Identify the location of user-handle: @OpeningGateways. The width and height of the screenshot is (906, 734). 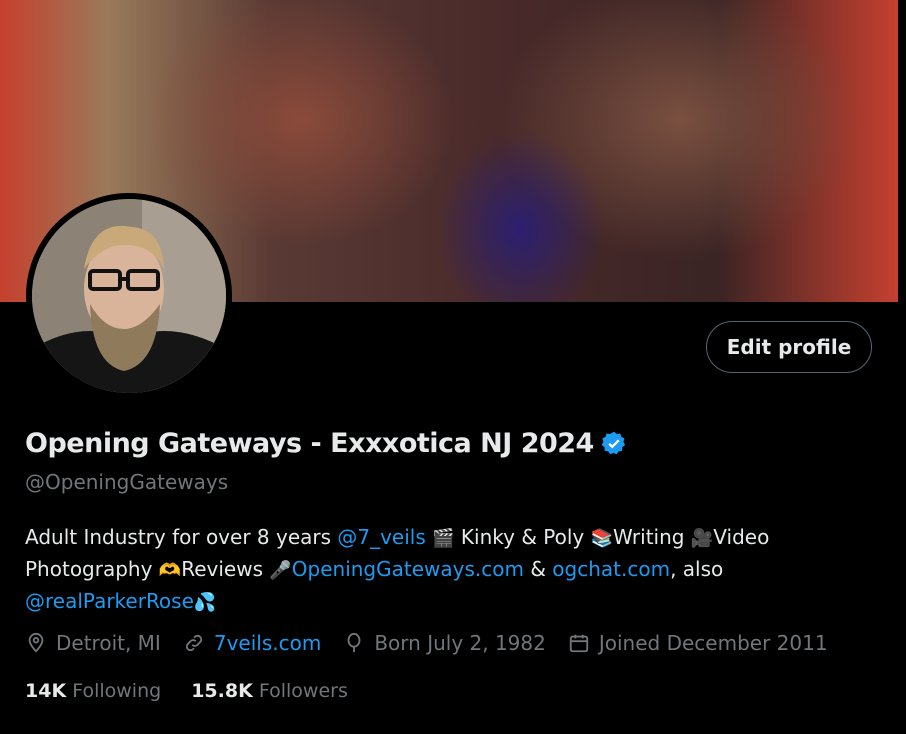
(127, 482).